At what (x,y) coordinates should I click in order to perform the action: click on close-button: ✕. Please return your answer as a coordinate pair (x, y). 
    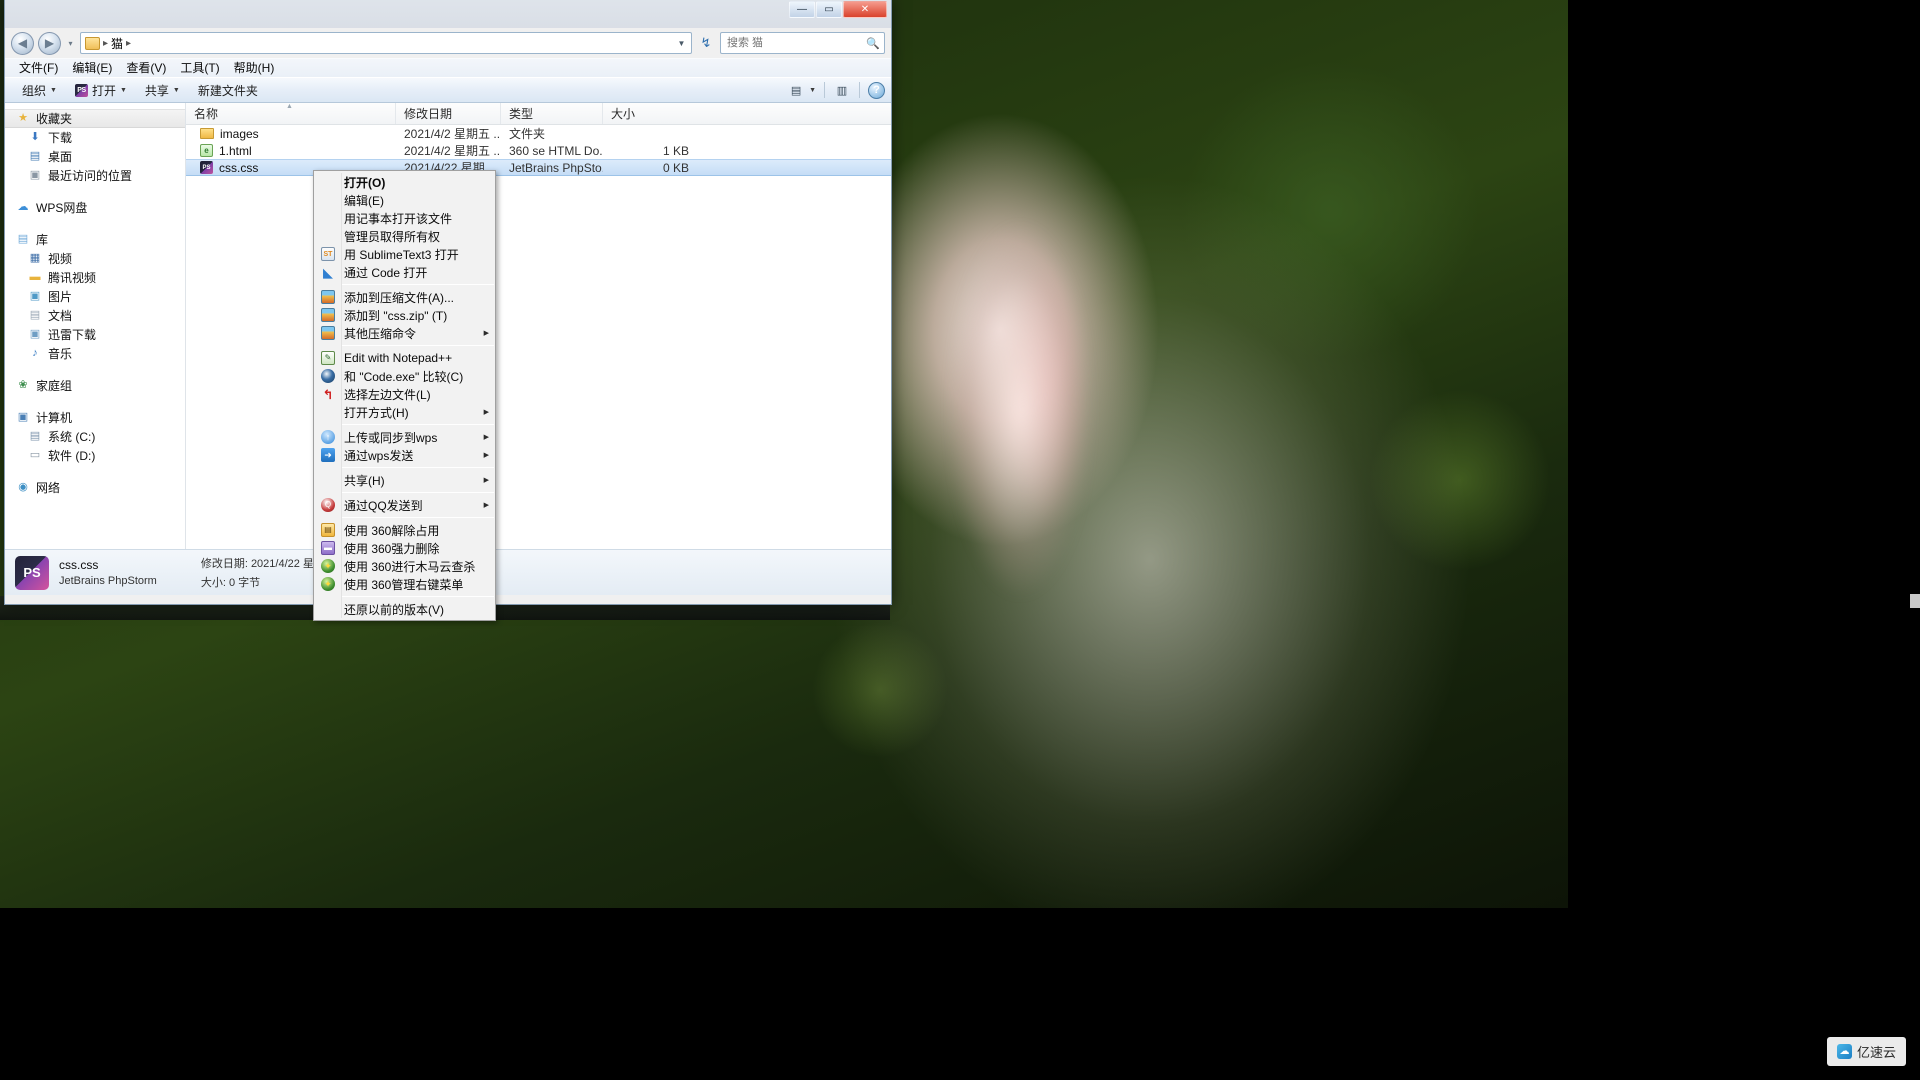
    Looking at the image, I should click on (865, 9).